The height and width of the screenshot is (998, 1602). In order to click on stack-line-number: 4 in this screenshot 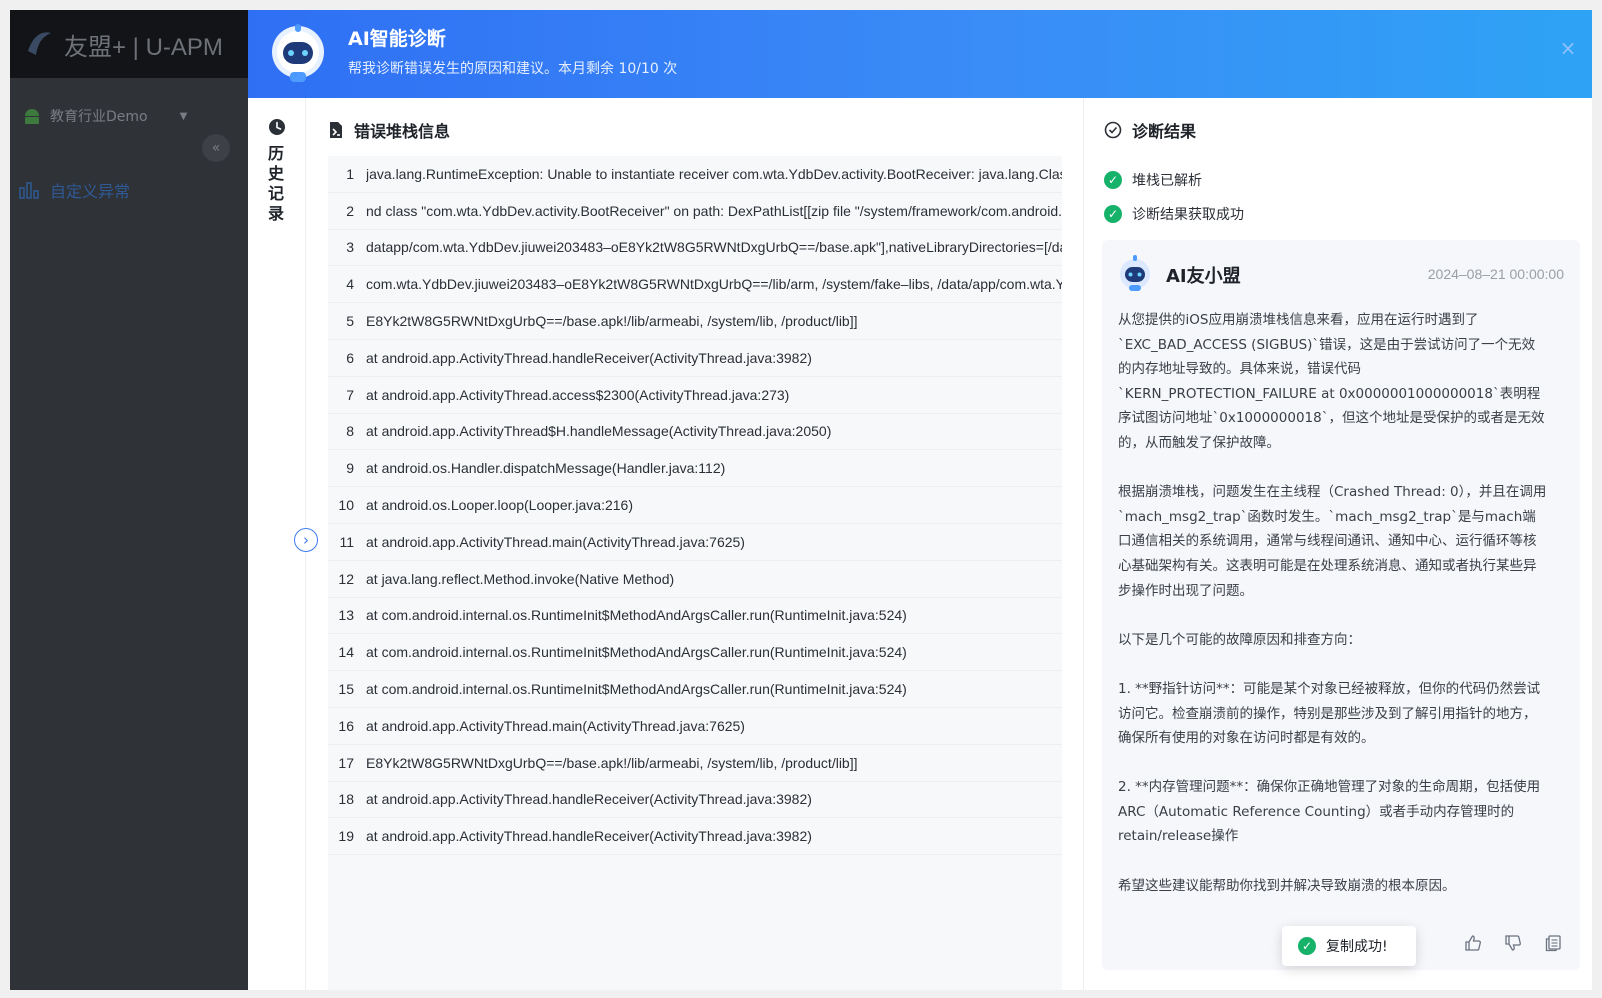, I will do `click(350, 284)`.